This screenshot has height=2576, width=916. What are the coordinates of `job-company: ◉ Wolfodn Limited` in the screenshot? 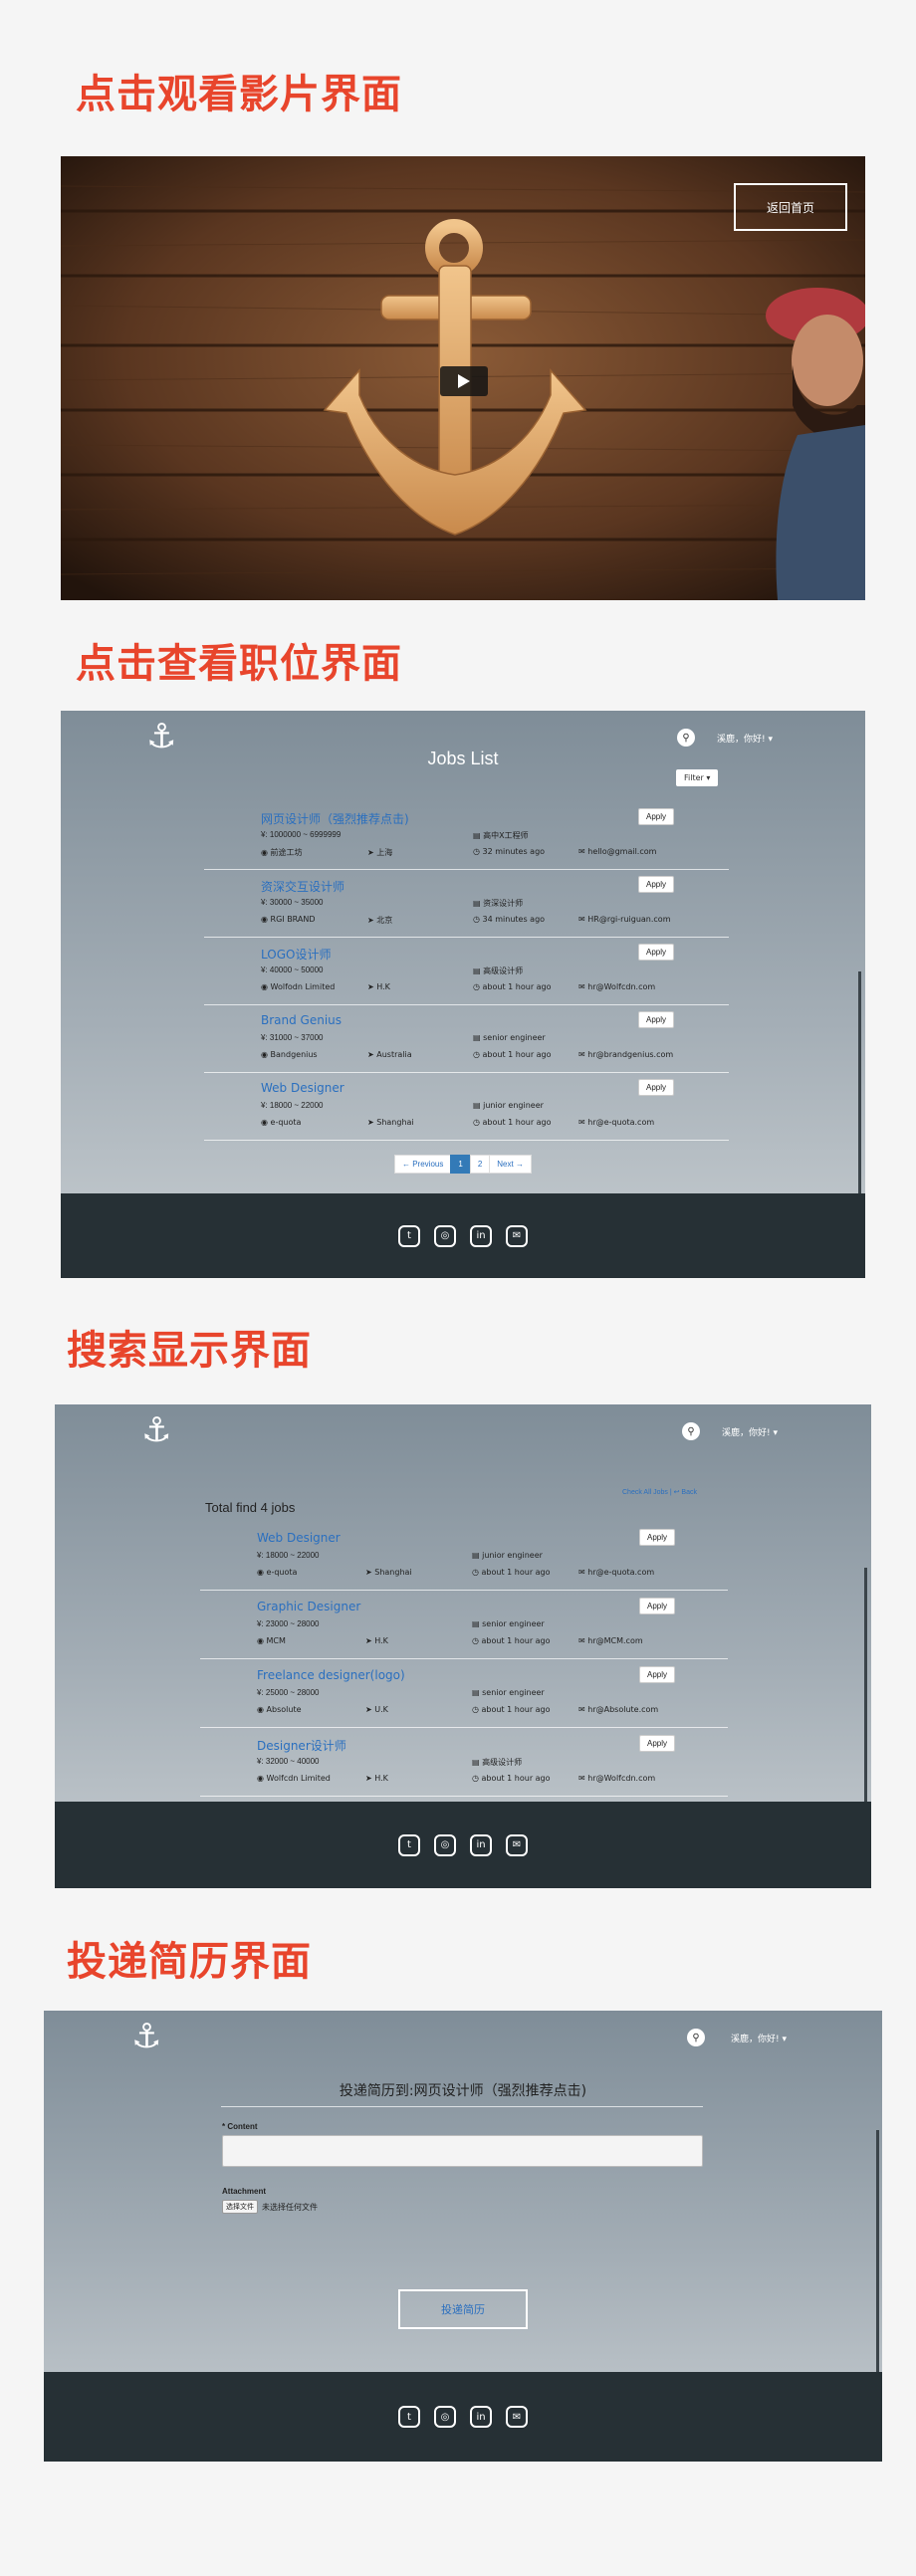 It's located at (298, 986).